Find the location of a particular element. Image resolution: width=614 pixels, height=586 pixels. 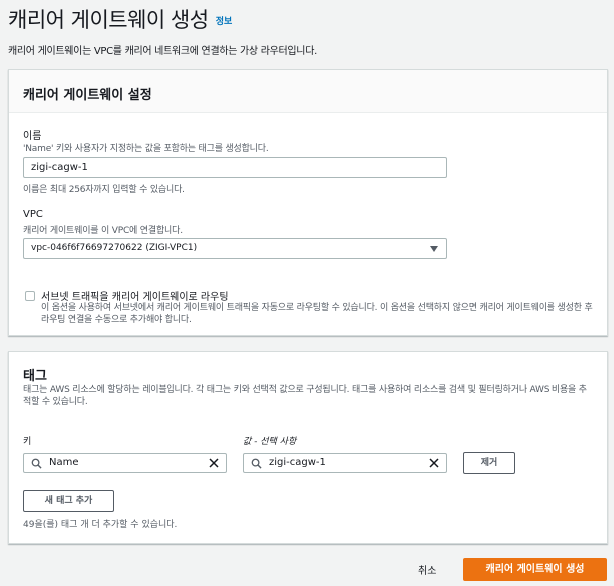

remove-tag-button: 제거 is located at coordinates (489, 463).